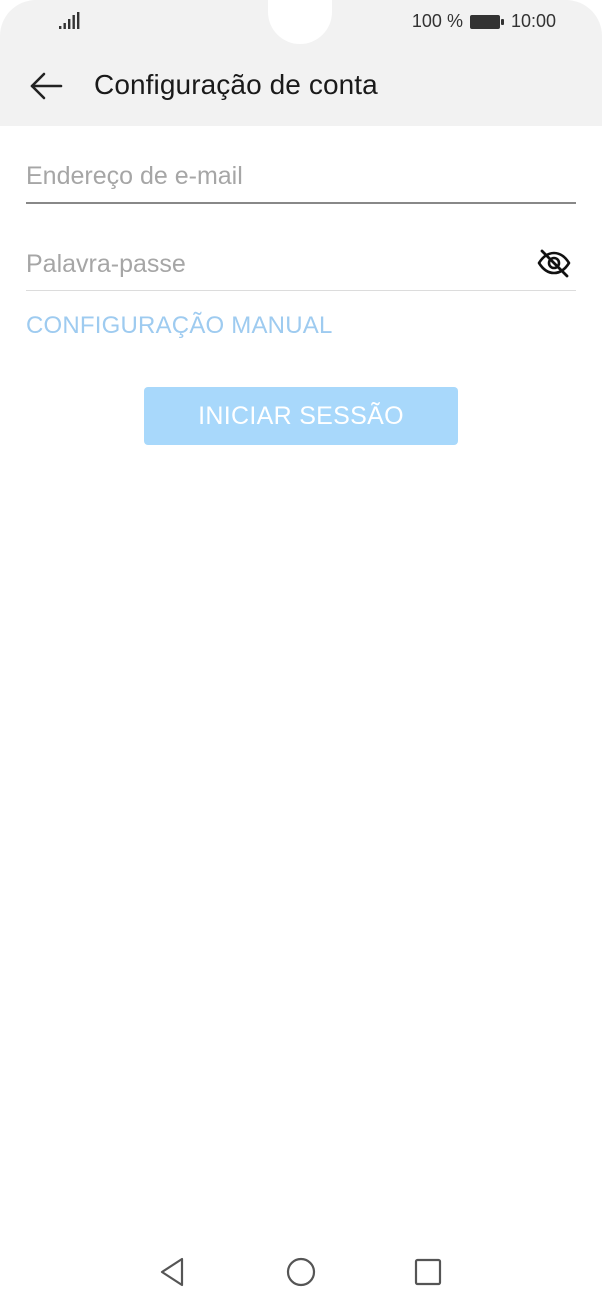 The height and width of the screenshot is (1306, 602). I want to click on eye-off-icon, so click(554, 263).